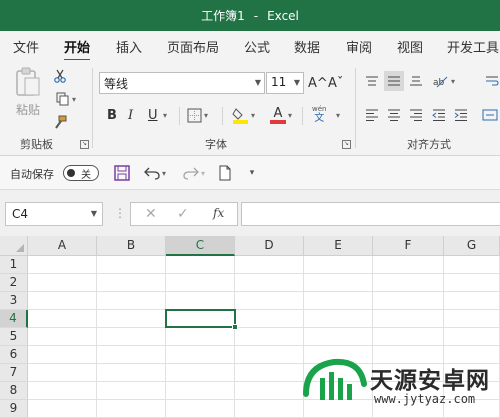 Image resolution: width=500 pixels, height=418 pixels. I want to click on underline-button: U, so click(153, 115).